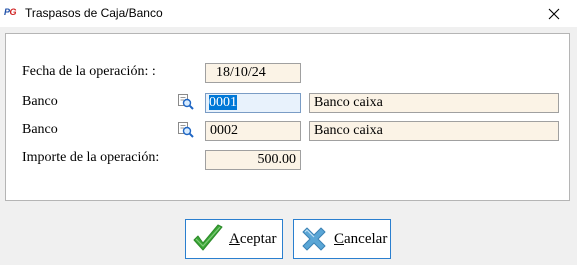 Image resolution: width=577 pixels, height=265 pixels. Describe the element at coordinates (253, 103) in the screenshot. I see `banco1-code-field: 0001` at that location.